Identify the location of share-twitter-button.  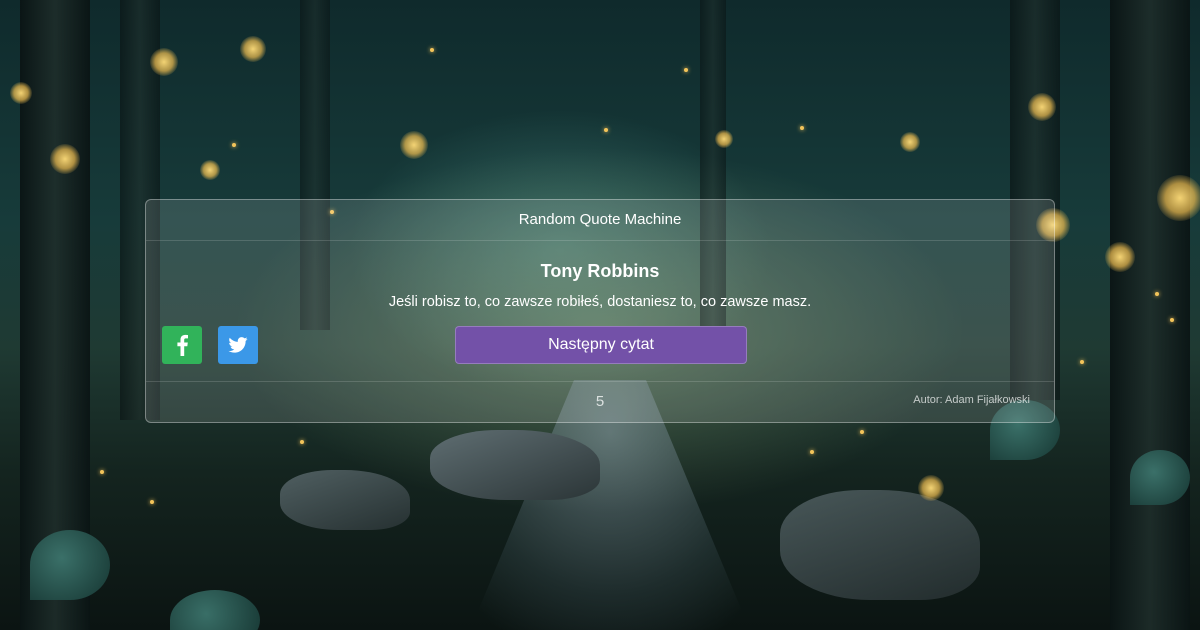
(238, 345).